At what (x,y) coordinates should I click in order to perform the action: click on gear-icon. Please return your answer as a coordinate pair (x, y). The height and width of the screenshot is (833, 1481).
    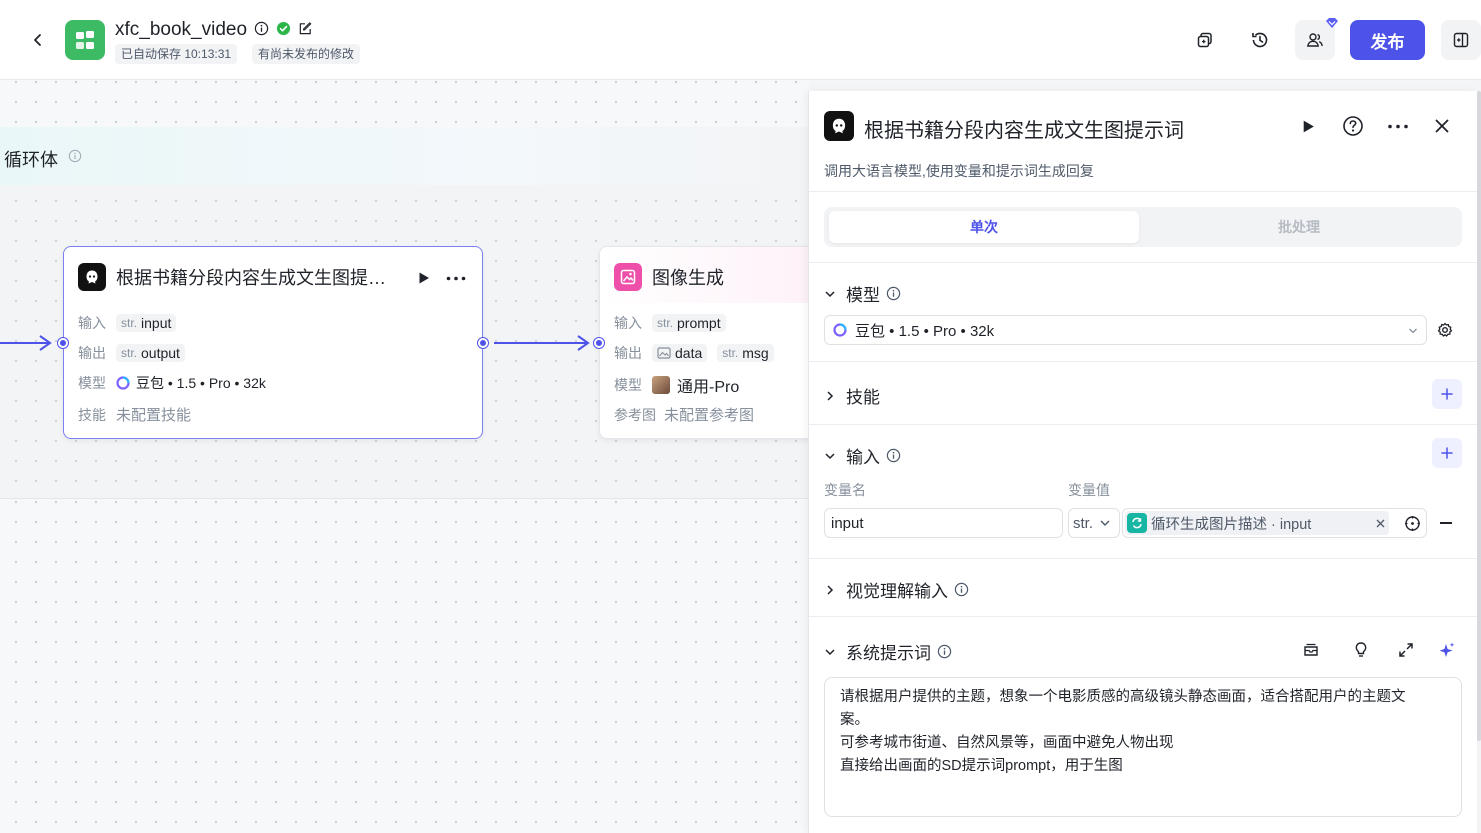
    Looking at the image, I should click on (1445, 329).